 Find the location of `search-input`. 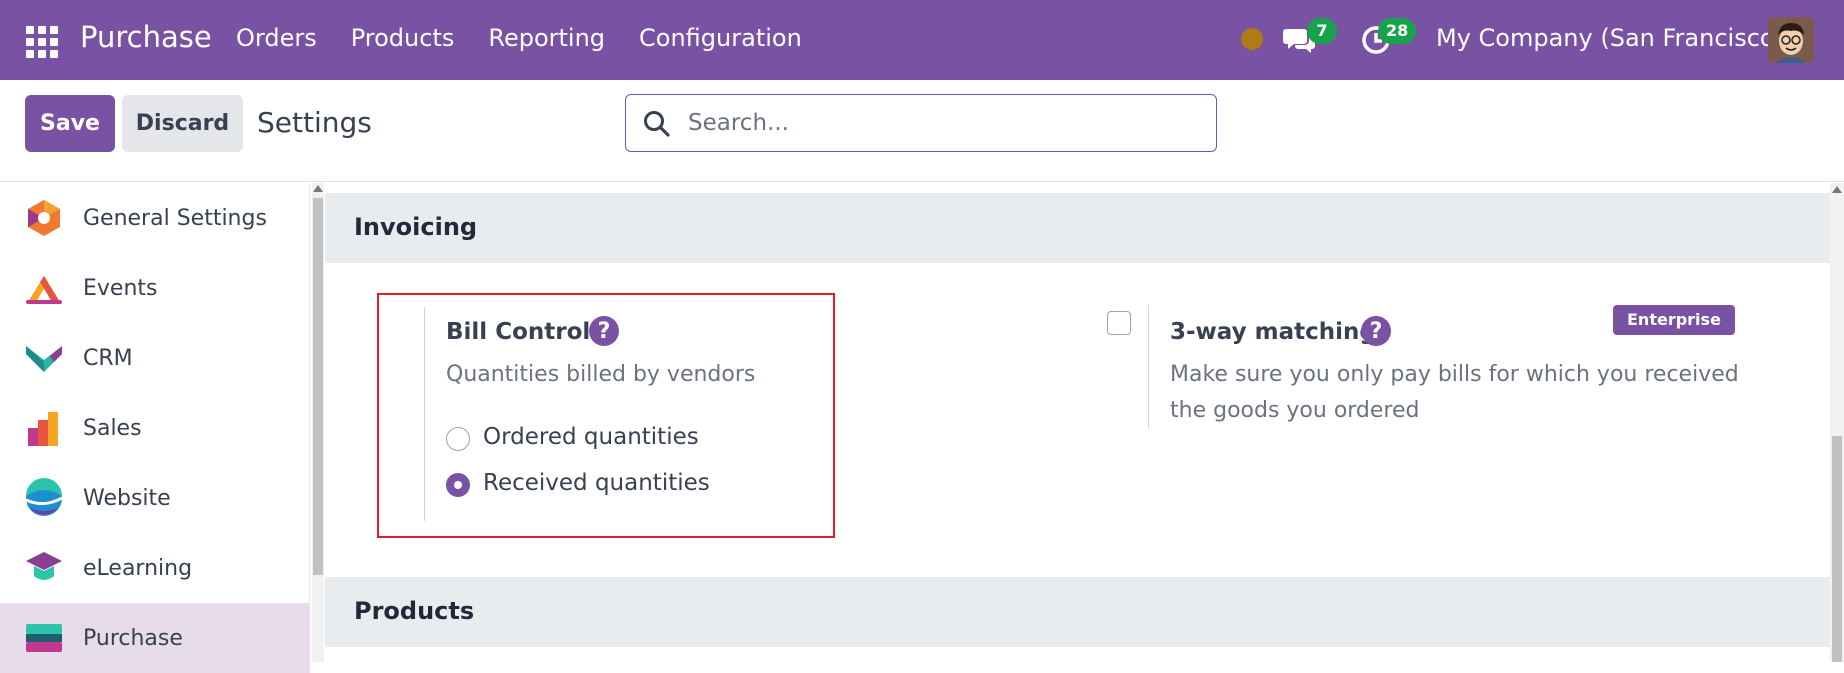

search-input is located at coordinates (938, 123).